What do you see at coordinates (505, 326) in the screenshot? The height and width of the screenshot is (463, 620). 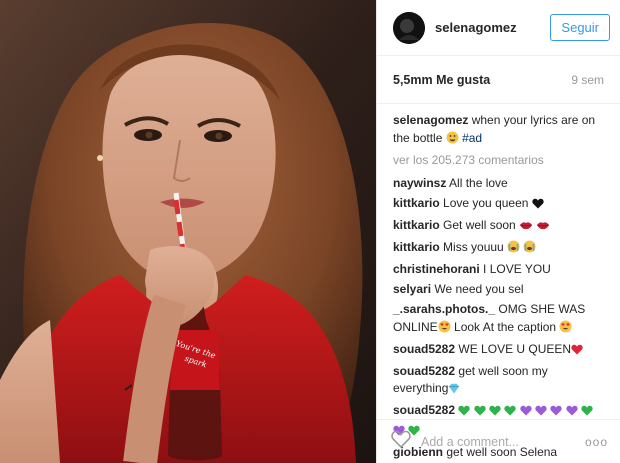 I see `comment-text-continued: Look At the caption` at bounding box center [505, 326].